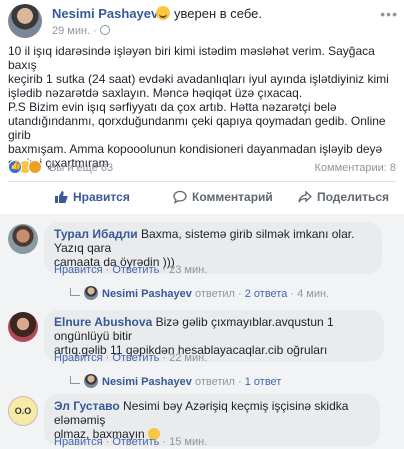  What do you see at coordinates (15, 167) in the screenshot?
I see `like-reaction-icon` at bounding box center [15, 167].